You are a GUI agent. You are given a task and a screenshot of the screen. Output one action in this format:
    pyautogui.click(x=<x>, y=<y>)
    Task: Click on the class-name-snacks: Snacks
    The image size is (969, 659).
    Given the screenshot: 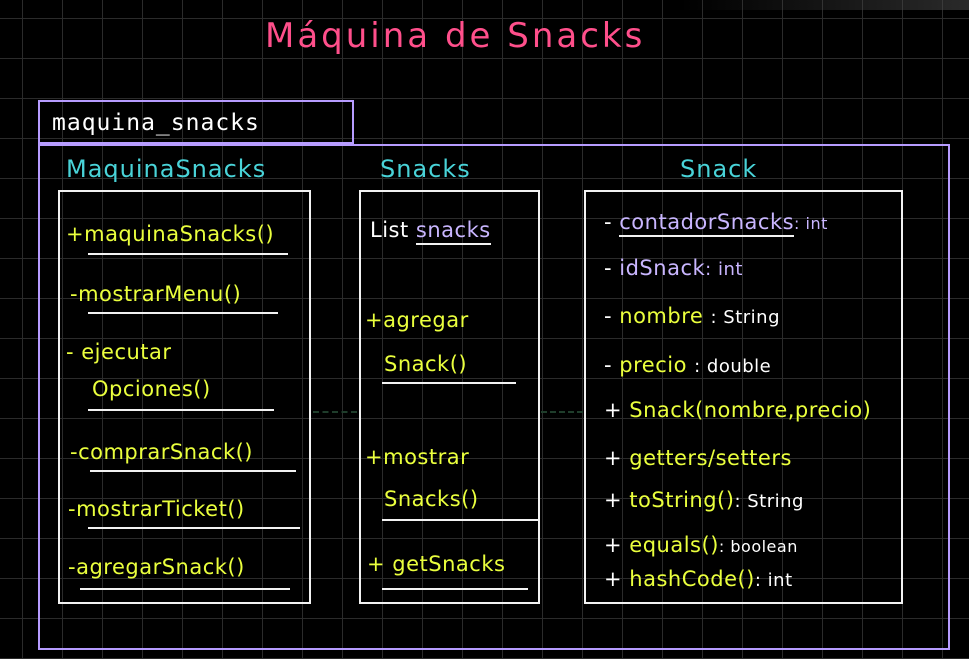 What is the action you would take?
    pyautogui.click(x=425, y=169)
    